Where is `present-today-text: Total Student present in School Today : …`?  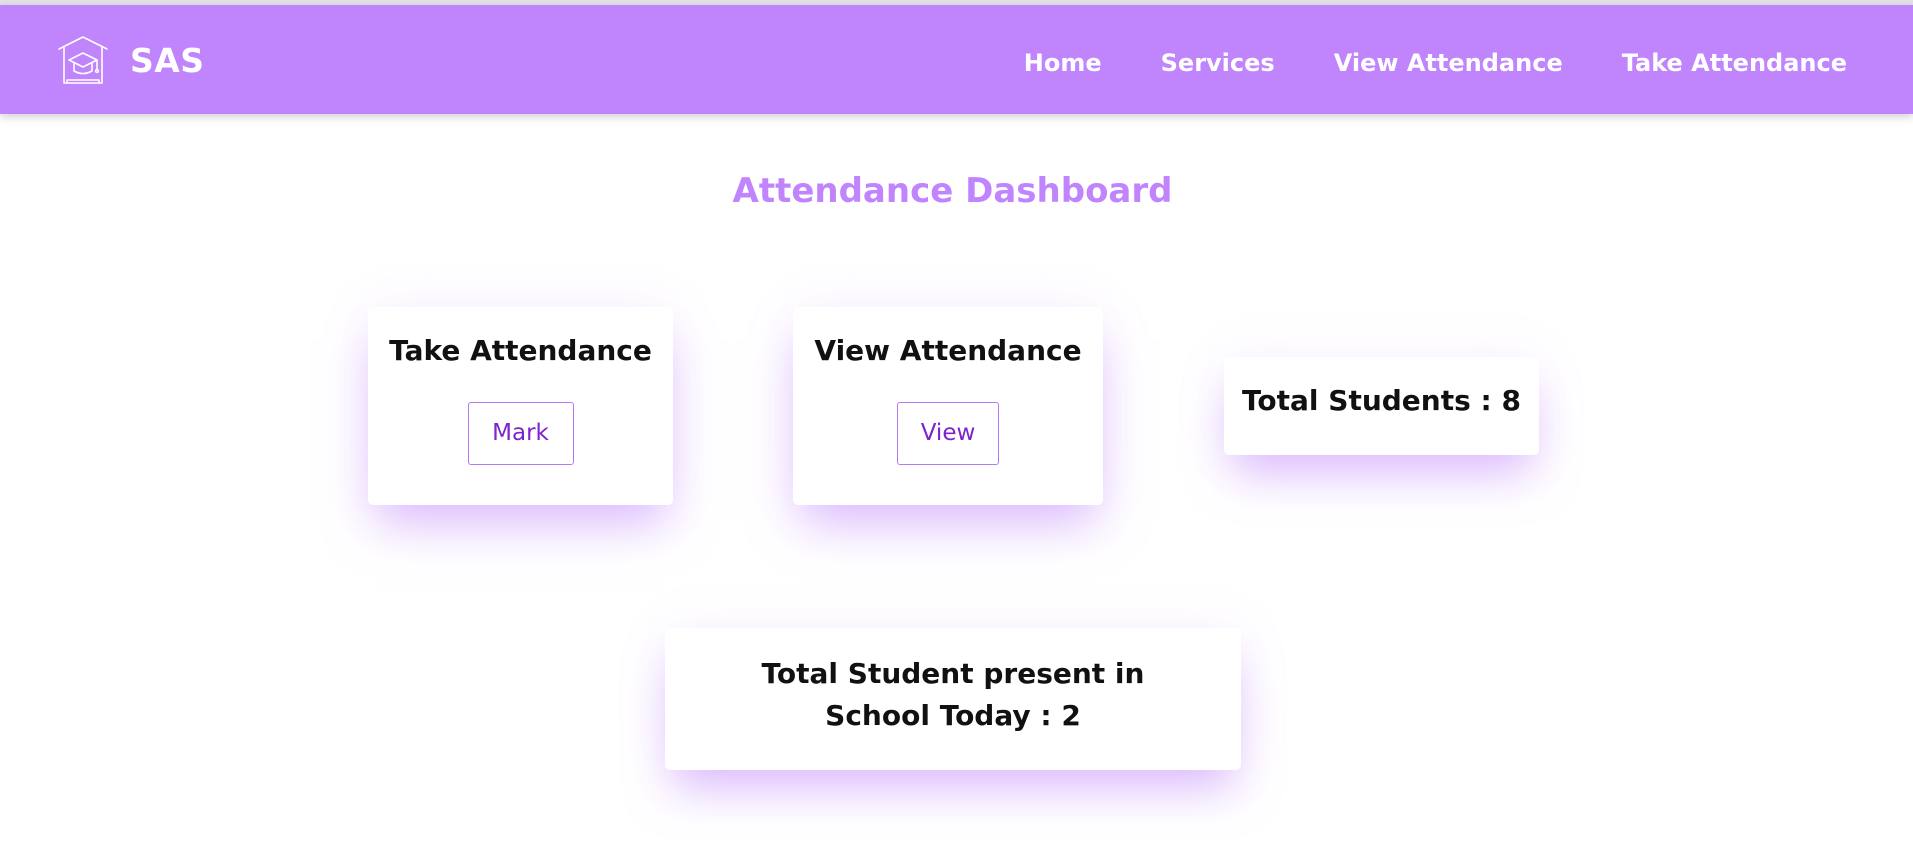 present-today-text: Total Student present in School Today : … is located at coordinates (953, 694).